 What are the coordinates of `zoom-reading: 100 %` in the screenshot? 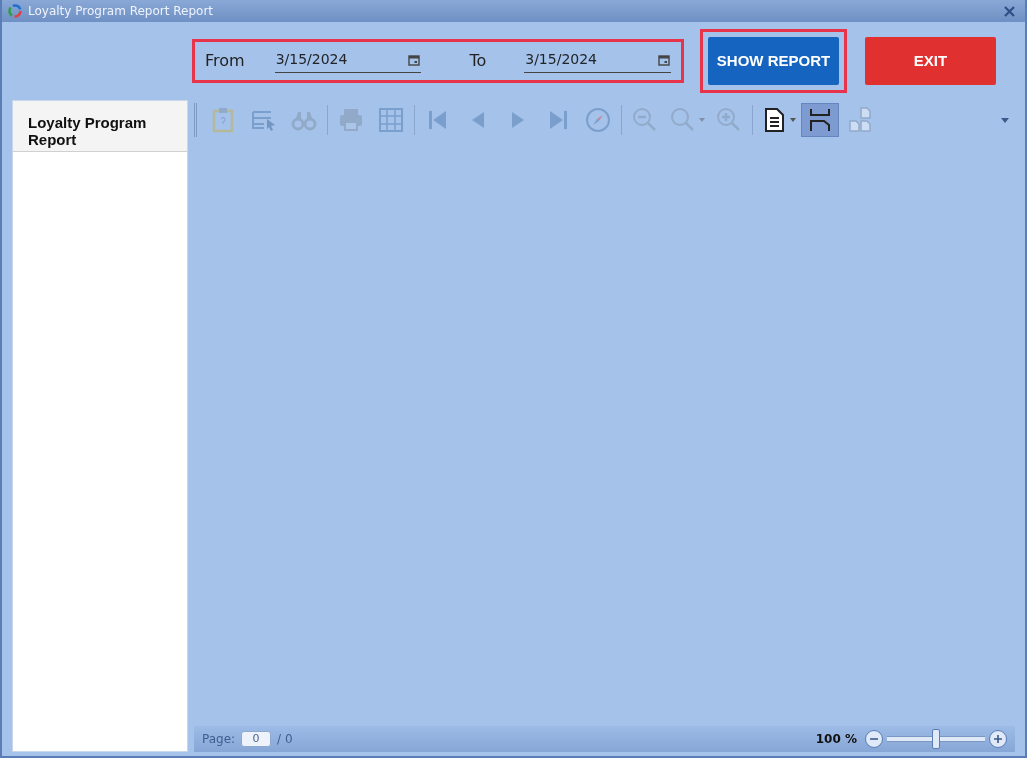 It's located at (836, 739).